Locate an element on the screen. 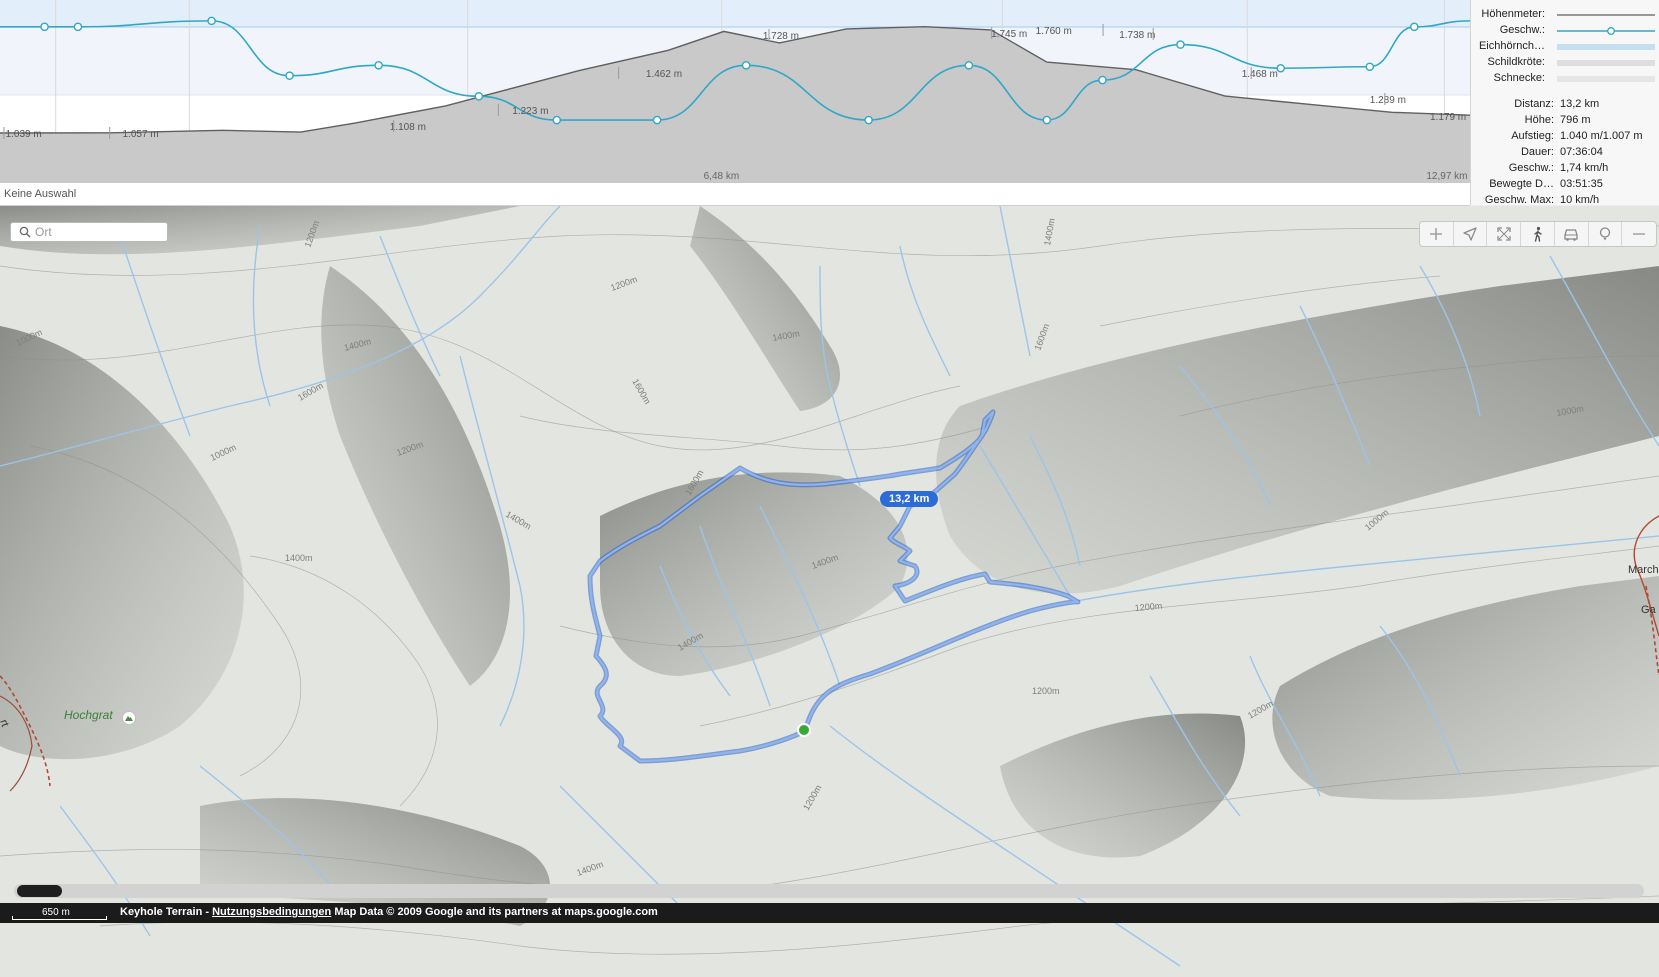 This screenshot has width=1659, height=977. height-label: 1.108 m is located at coordinates (408, 127).